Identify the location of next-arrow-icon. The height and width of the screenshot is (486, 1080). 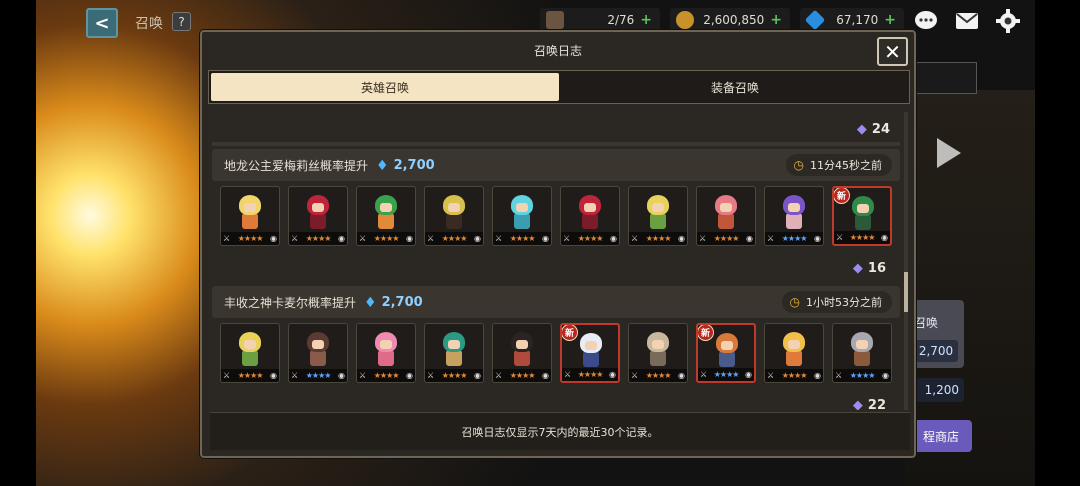
(949, 153).